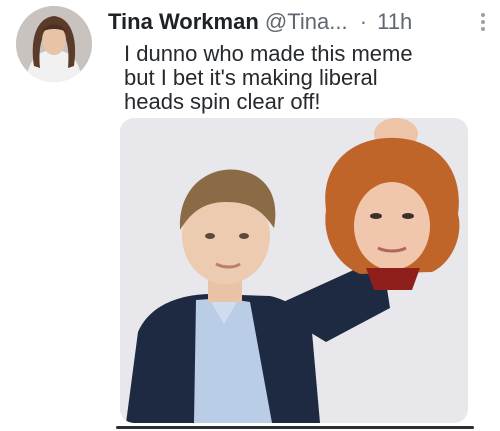 Image resolution: width=500 pixels, height=431 pixels. I want to click on more-vertical-icon, so click(483, 22).